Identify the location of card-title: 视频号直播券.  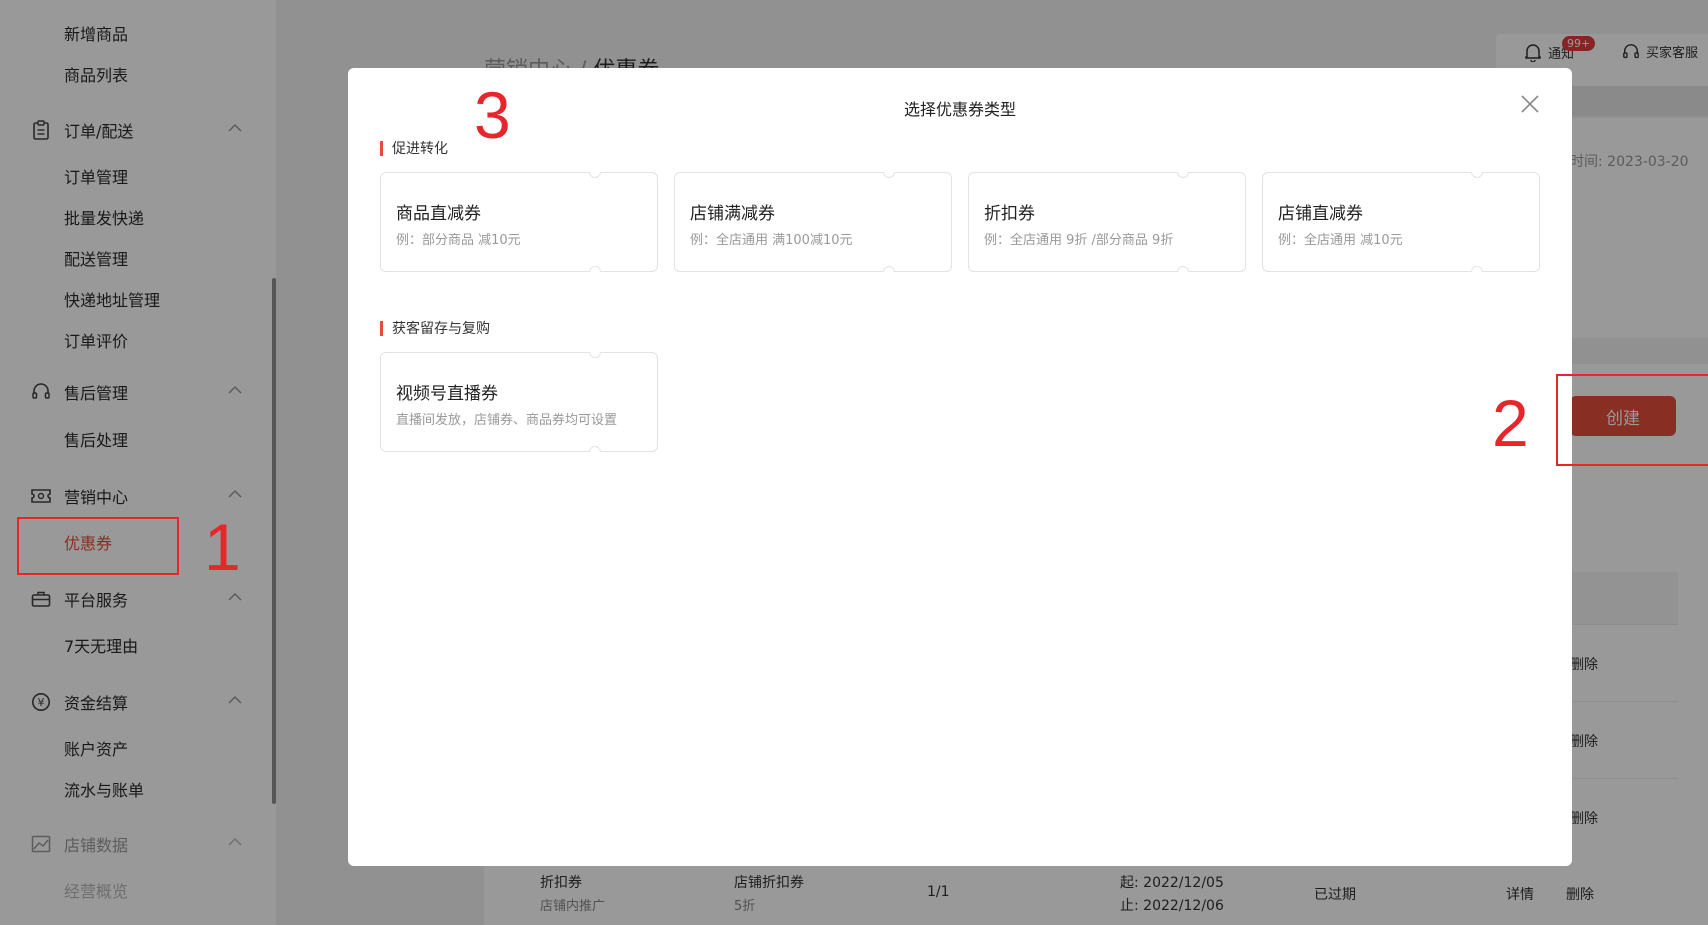
(447, 394).